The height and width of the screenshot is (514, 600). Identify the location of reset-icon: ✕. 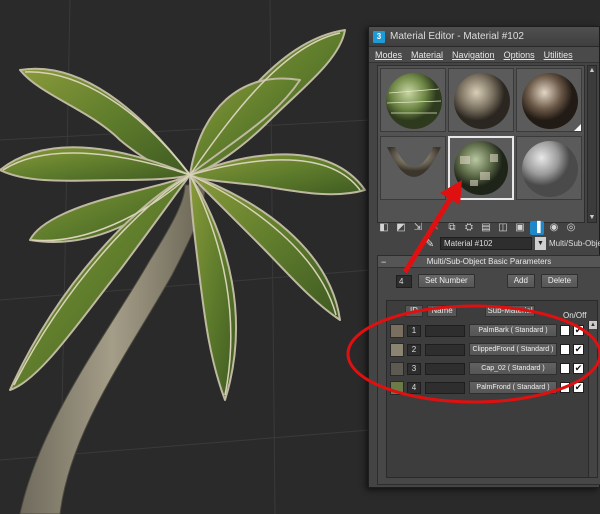
(435, 228).